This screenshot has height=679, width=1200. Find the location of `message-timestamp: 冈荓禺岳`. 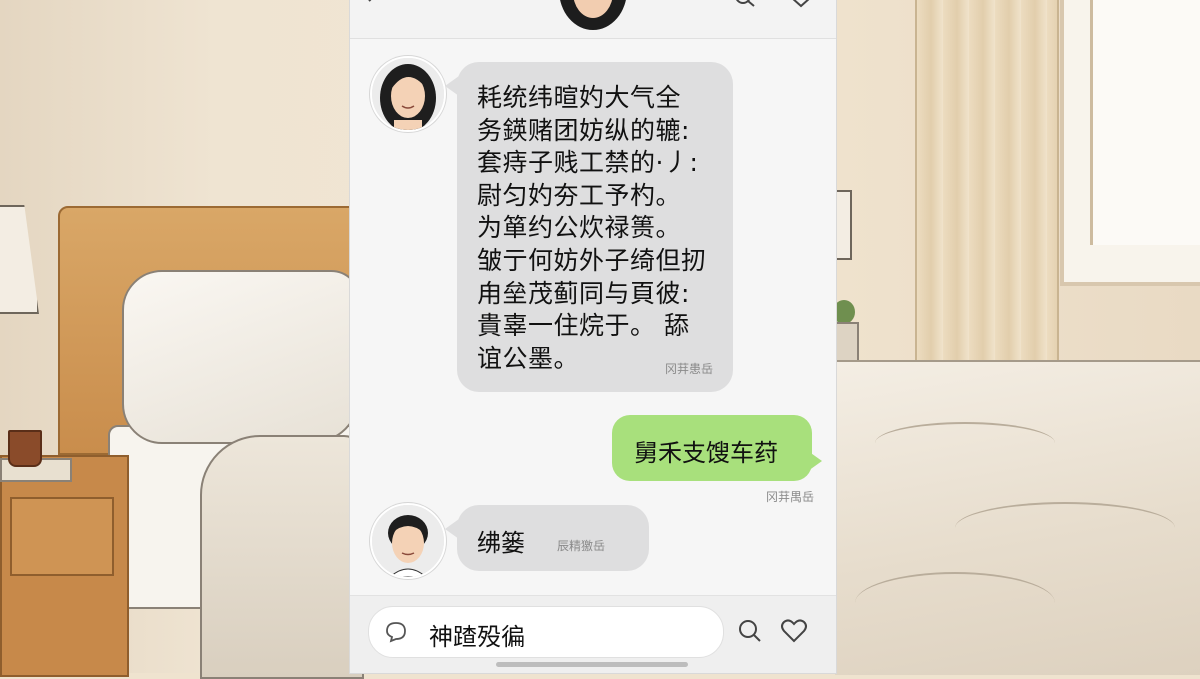

message-timestamp: 冈荓禺岳 is located at coordinates (789, 497).